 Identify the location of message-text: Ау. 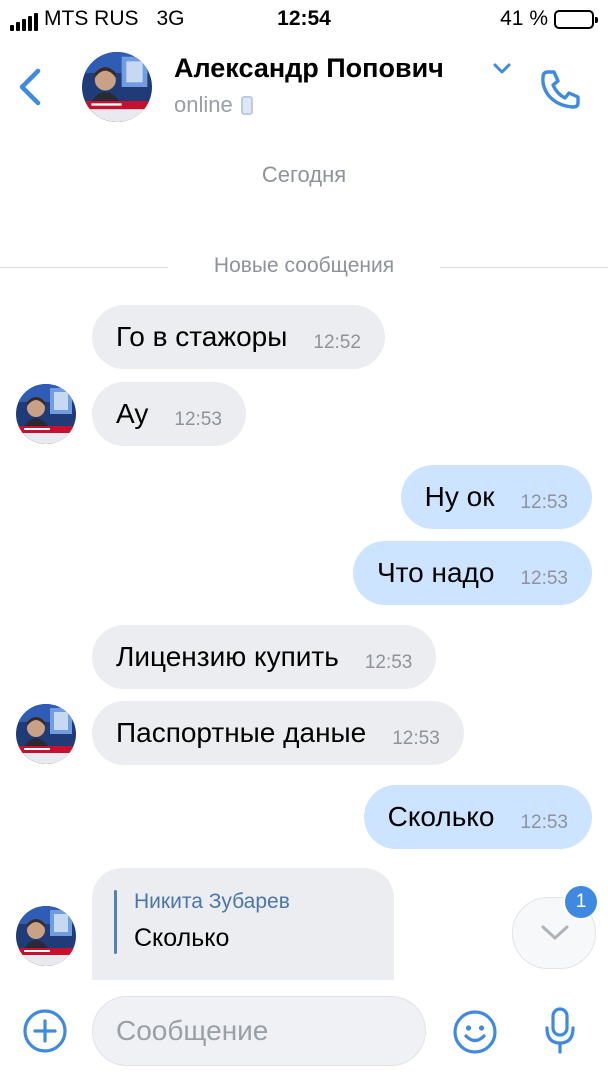
(132, 413).